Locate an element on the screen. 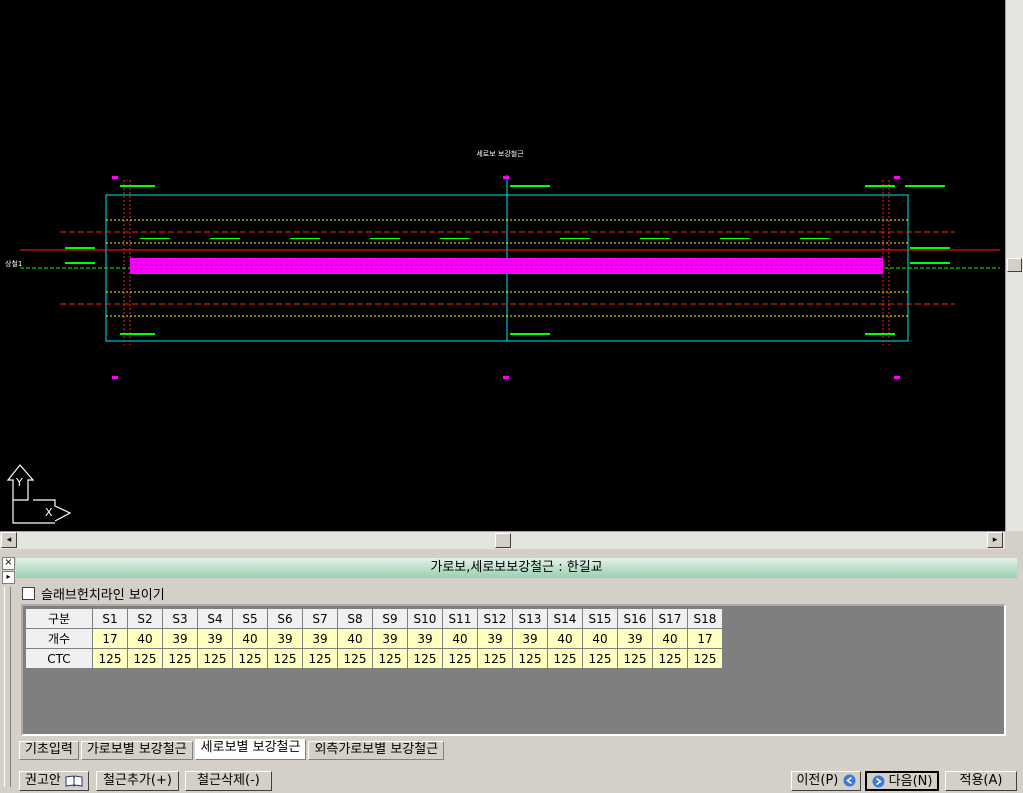 The height and width of the screenshot is (793, 1023). table-row: 개수 17 40 39 39 40 39 39 40 39 39 40 39 39 40 40 39 40 17 is located at coordinates (374, 638).